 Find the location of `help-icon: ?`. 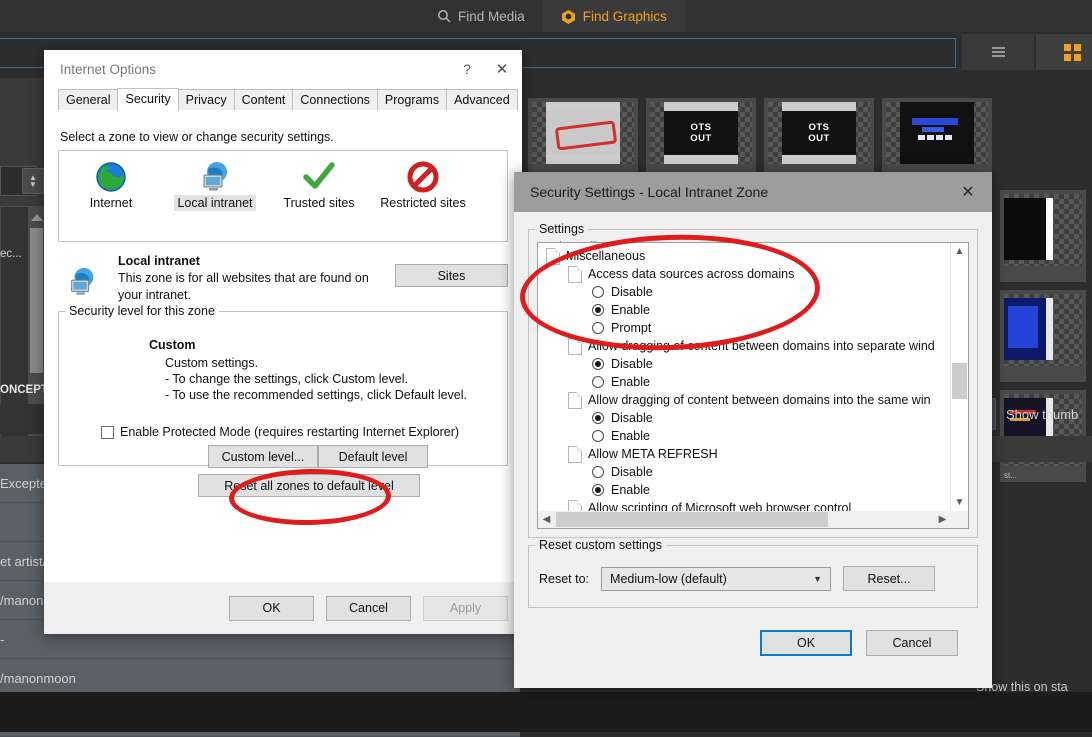

help-icon: ? is located at coordinates (467, 69).